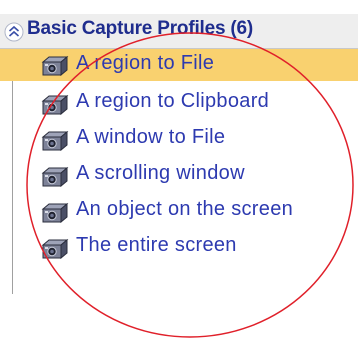  Describe the element at coordinates (145, 63) in the screenshot. I see `profile-label: A region to File` at that location.